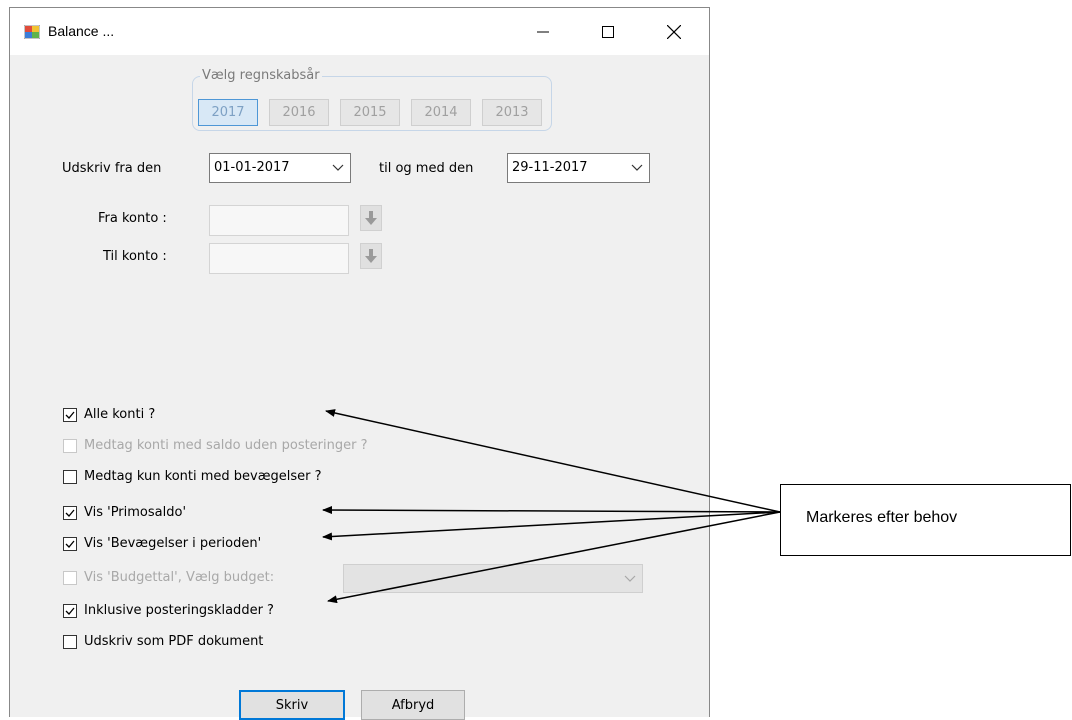 This screenshot has height=720, width=1072. I want to click on annotation-arrows, so click(551, 506).